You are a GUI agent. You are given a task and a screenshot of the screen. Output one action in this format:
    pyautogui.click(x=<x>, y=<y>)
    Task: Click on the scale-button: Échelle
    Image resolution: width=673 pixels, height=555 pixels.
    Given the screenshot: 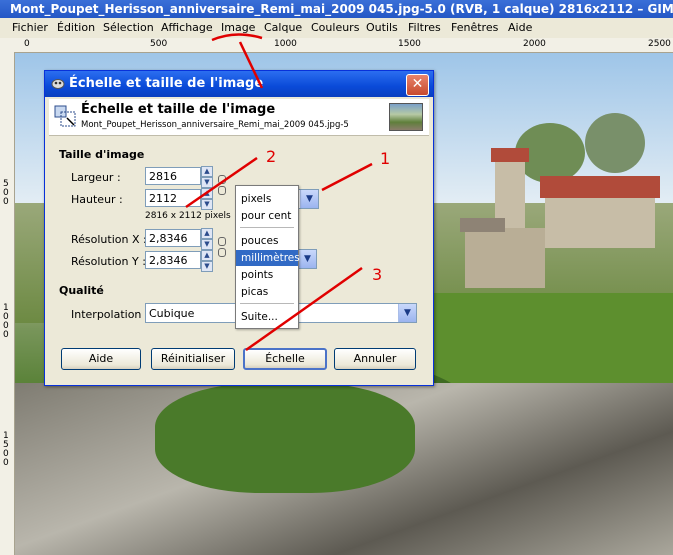 What is the action you would take?
    pyautogui.click(x=285, y=359)
    